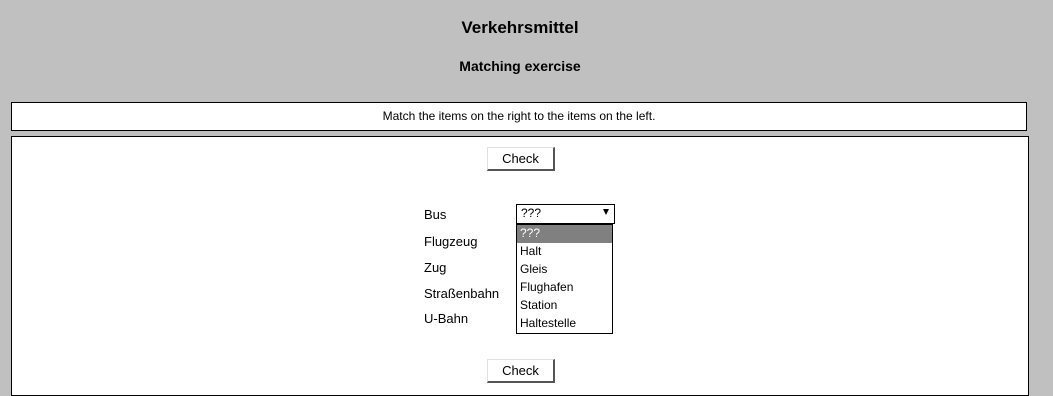 Image resolution: width=1053 pixels, height=396 pixels. I want to click on term-strassenbahn: Straßenbahn, so click(462, 293).